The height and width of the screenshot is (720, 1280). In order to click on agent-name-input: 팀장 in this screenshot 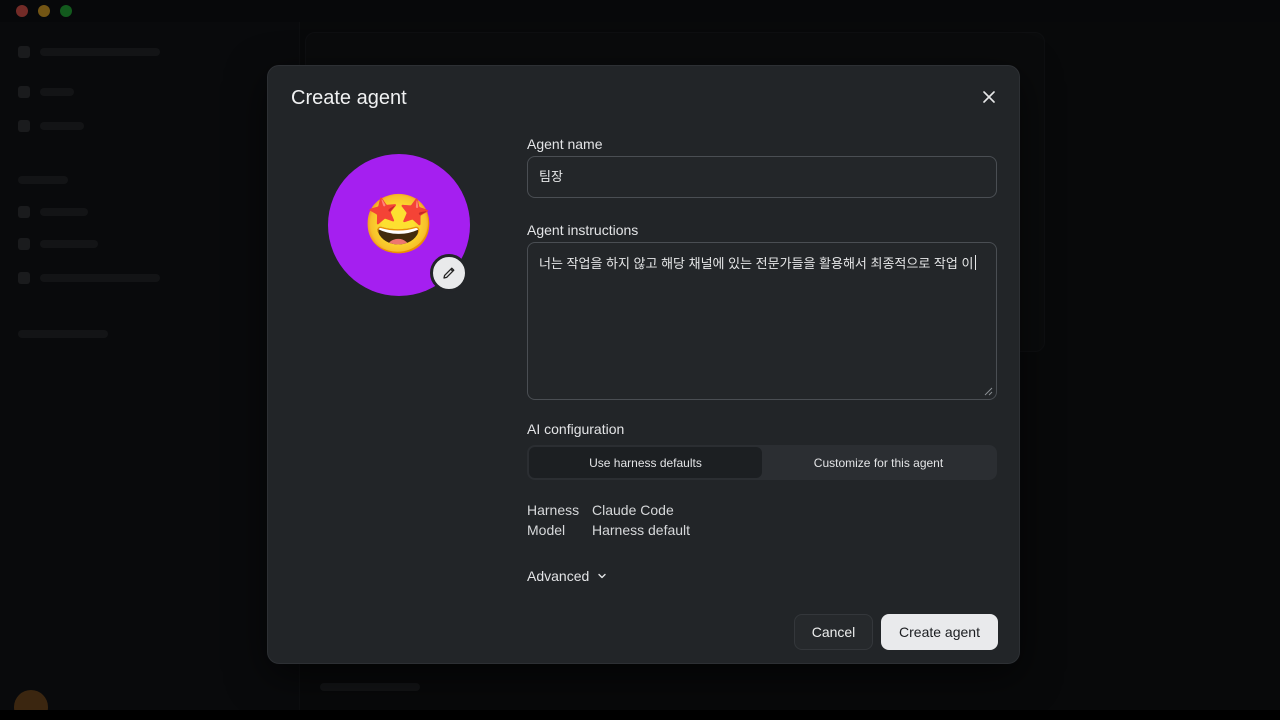, I will do `click(762, 177)`.